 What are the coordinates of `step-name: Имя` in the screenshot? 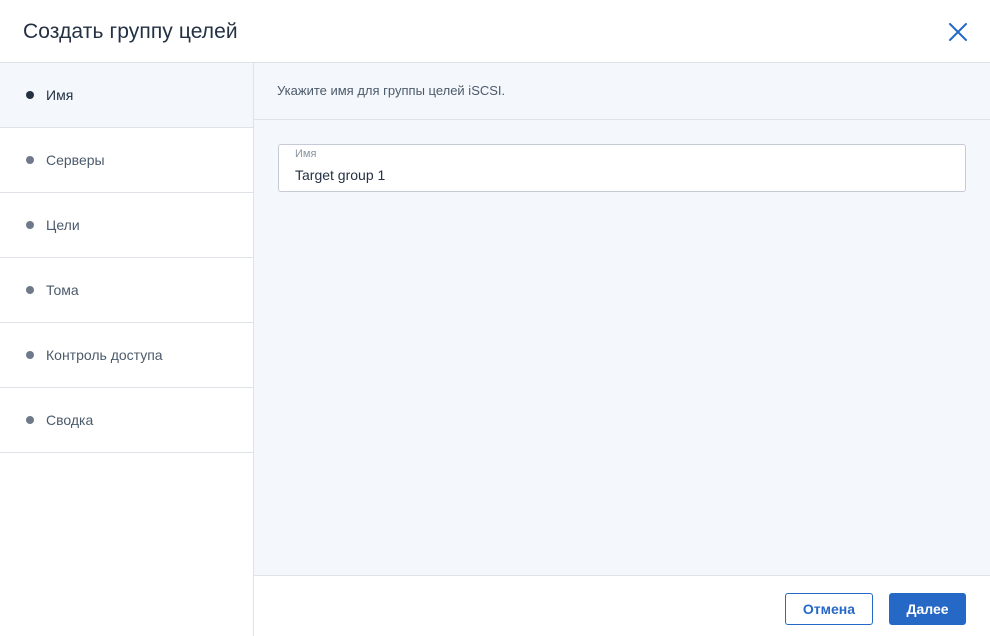 It's located at (126, 95).